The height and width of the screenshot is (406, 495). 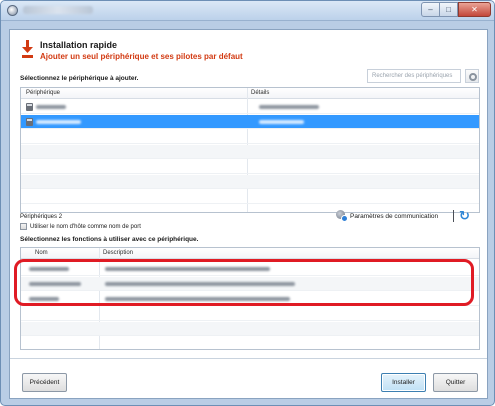 What do you see at coordinates (430, 9) in the screenshot?
I see `minimize-button: –` at bounding box center [430, 9].